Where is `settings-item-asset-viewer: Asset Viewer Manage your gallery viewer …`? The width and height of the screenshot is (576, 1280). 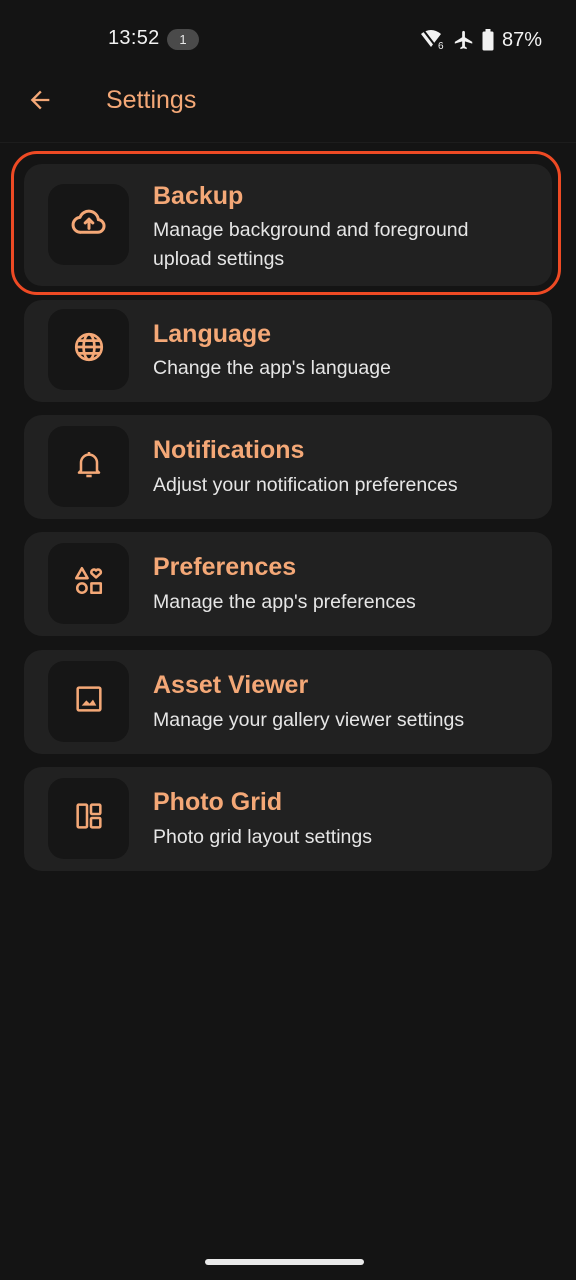 settings-item-asset-viewer: Asset Viewer Manage your gallery viewer … is located at coordinates (288, 702).